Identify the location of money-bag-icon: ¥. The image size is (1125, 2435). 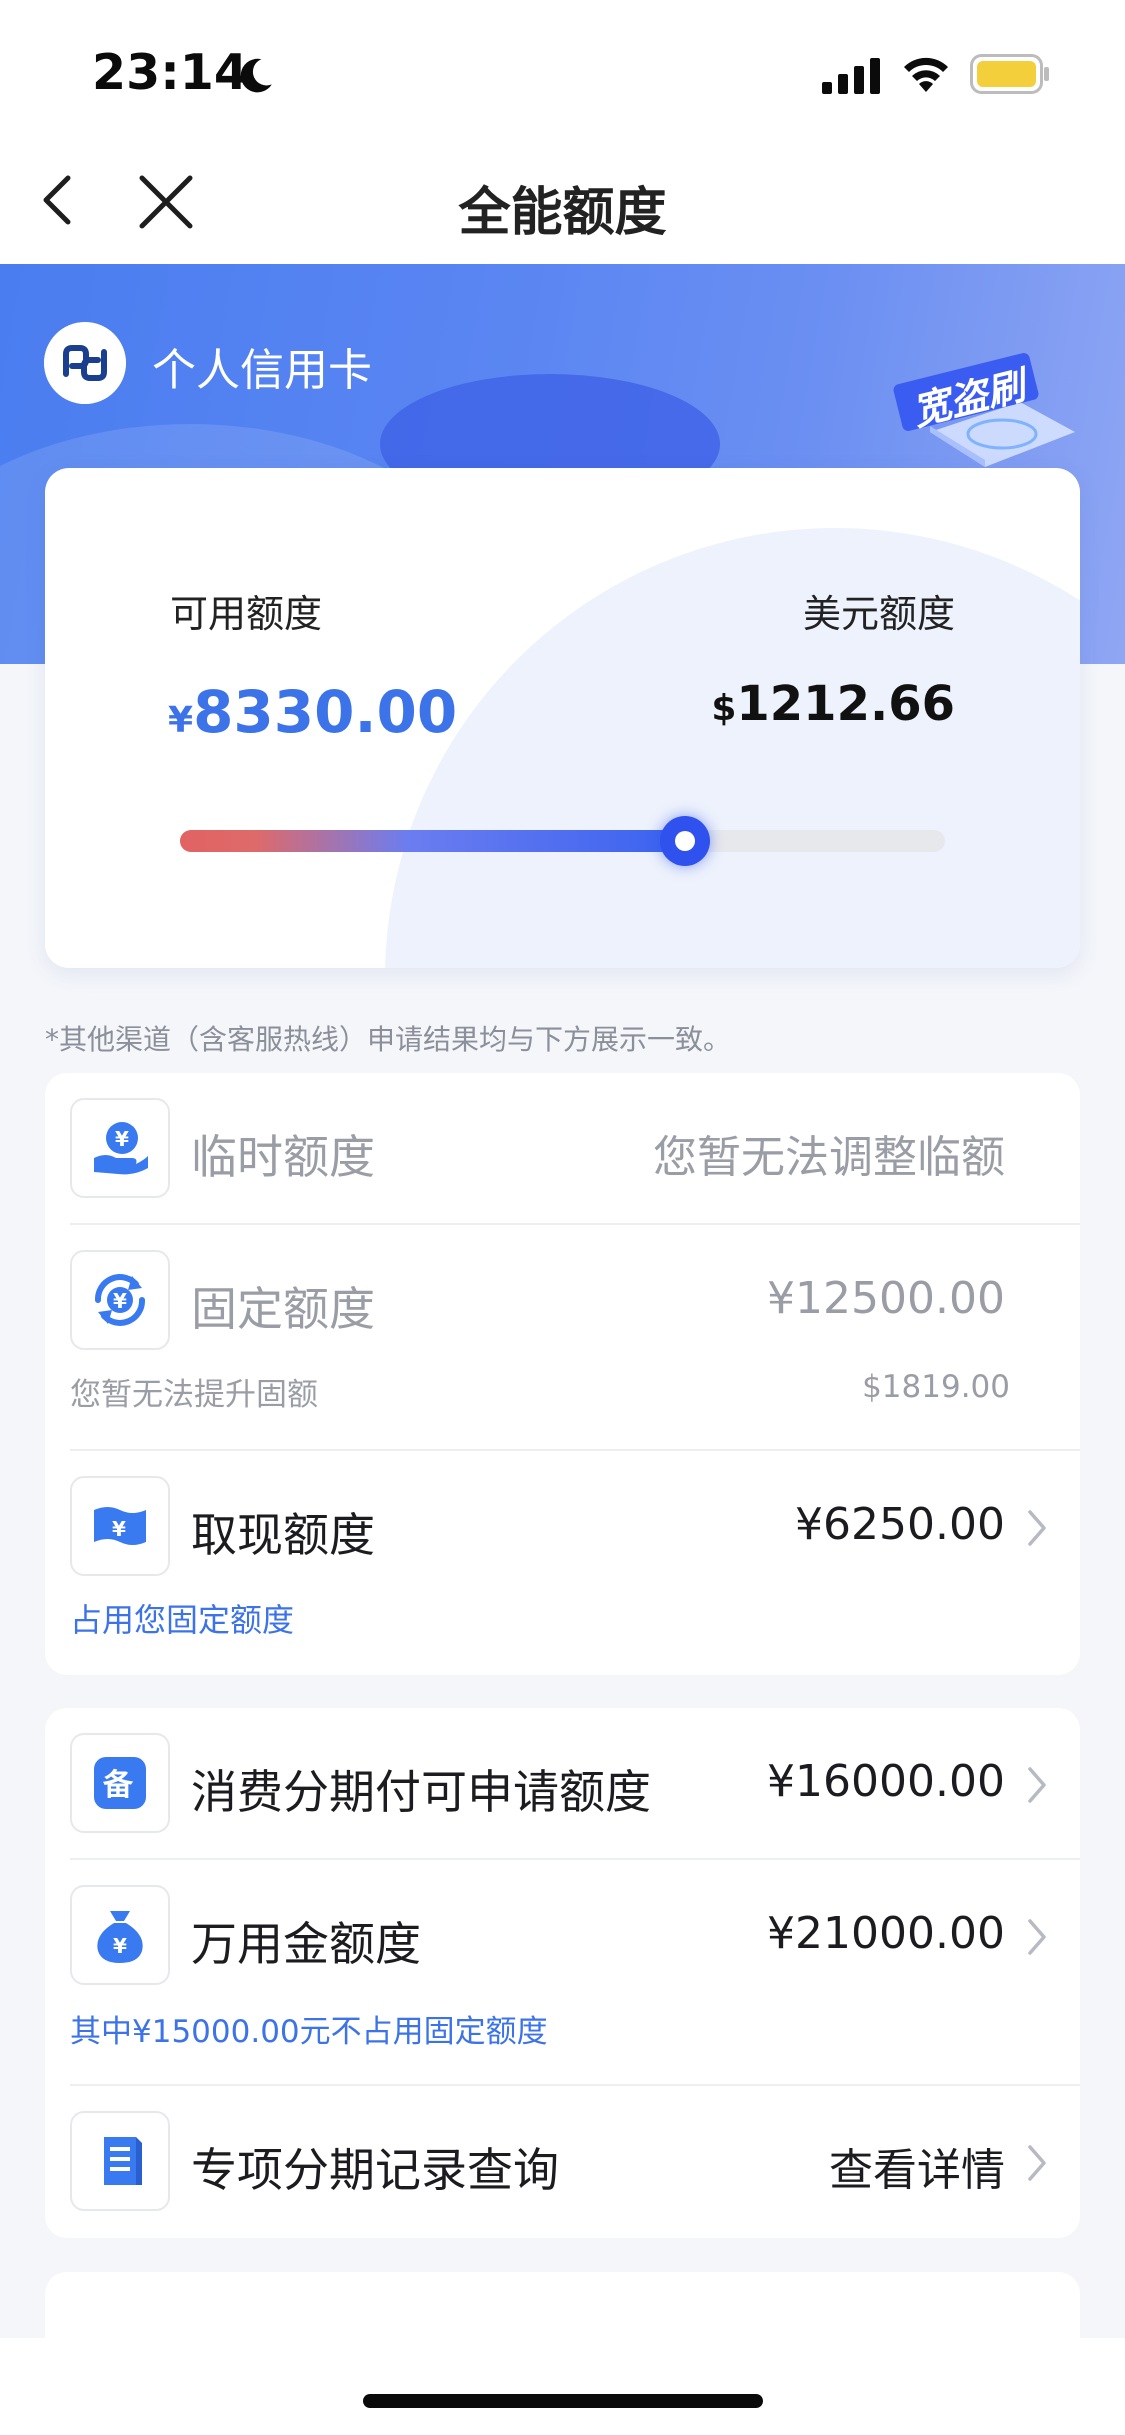
(120, 1935).